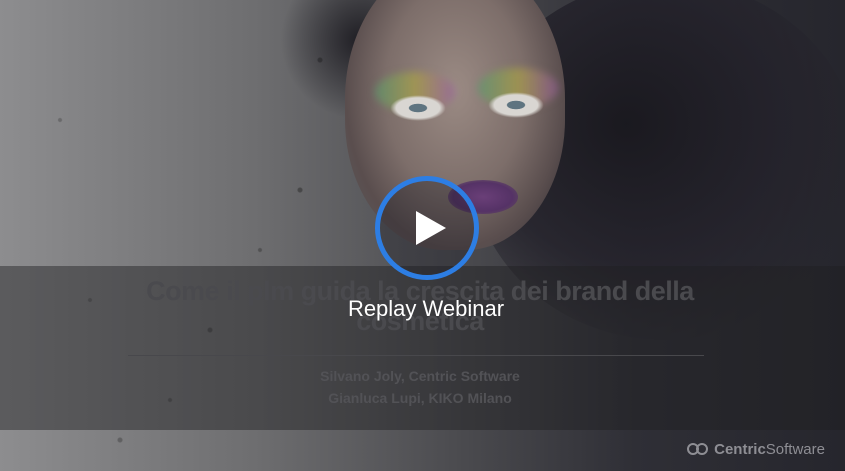  Describe the element at coordinates (516, 105) in the screenshot. I see `eye-right` at that location.